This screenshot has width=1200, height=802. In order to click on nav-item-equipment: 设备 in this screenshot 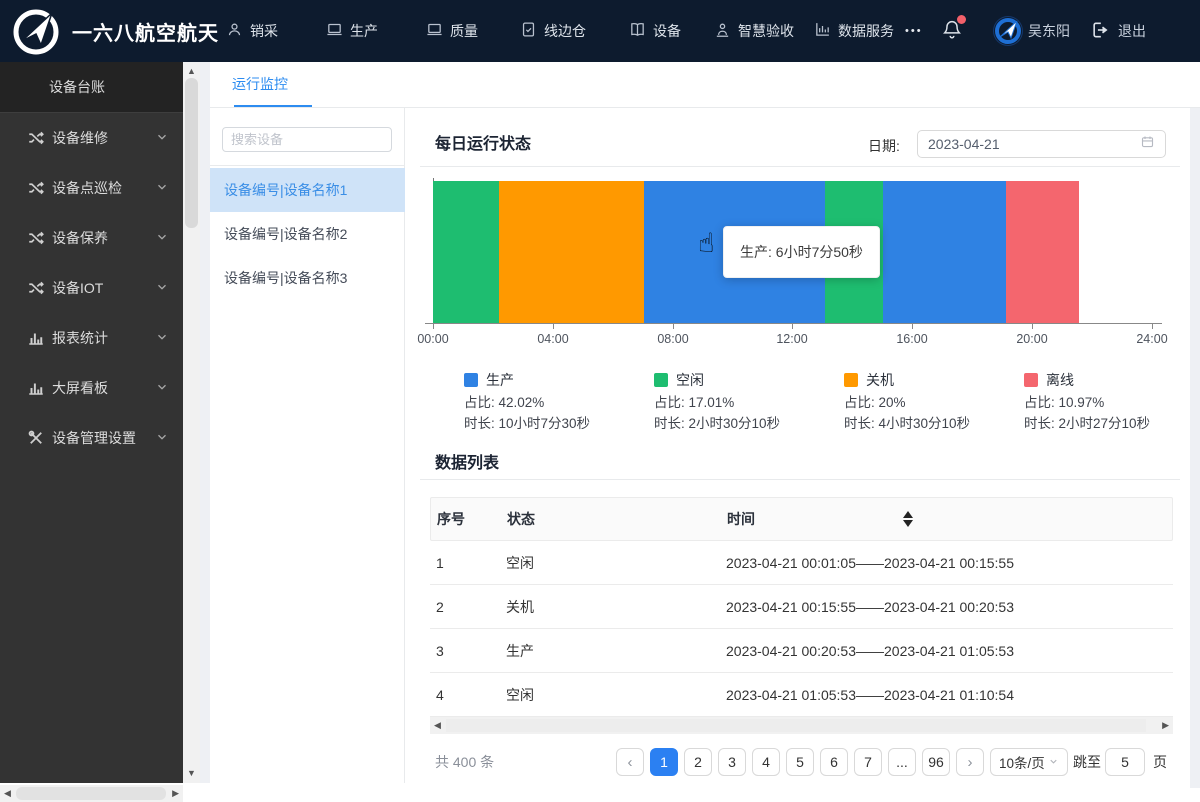, I will do `click(655, 31)`.